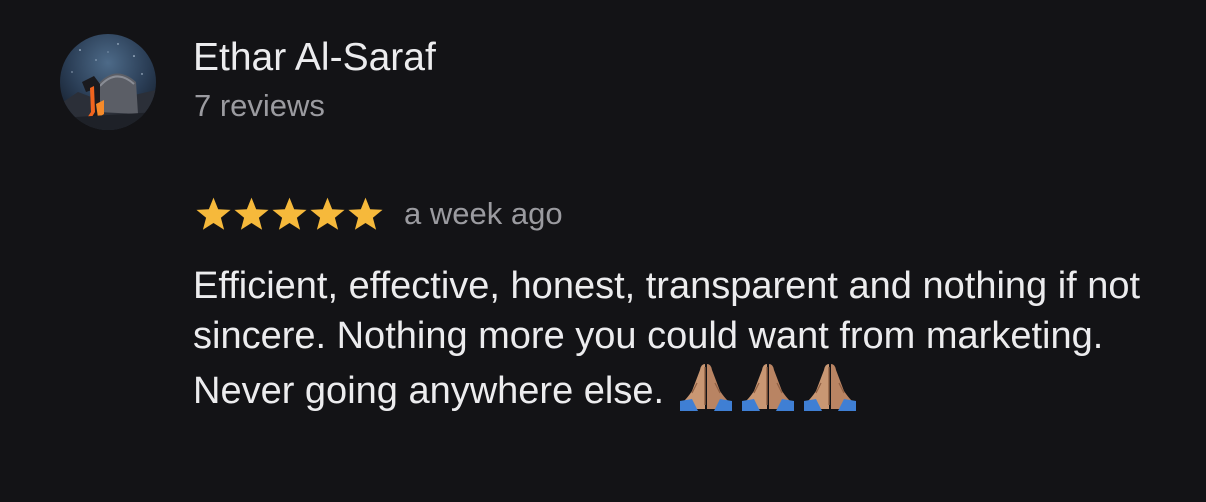 This screenshot has width=1206, height=502. Describe the element at coordinates (483, 213) in the screenshot. I see `review-time: a week ago` at that location.